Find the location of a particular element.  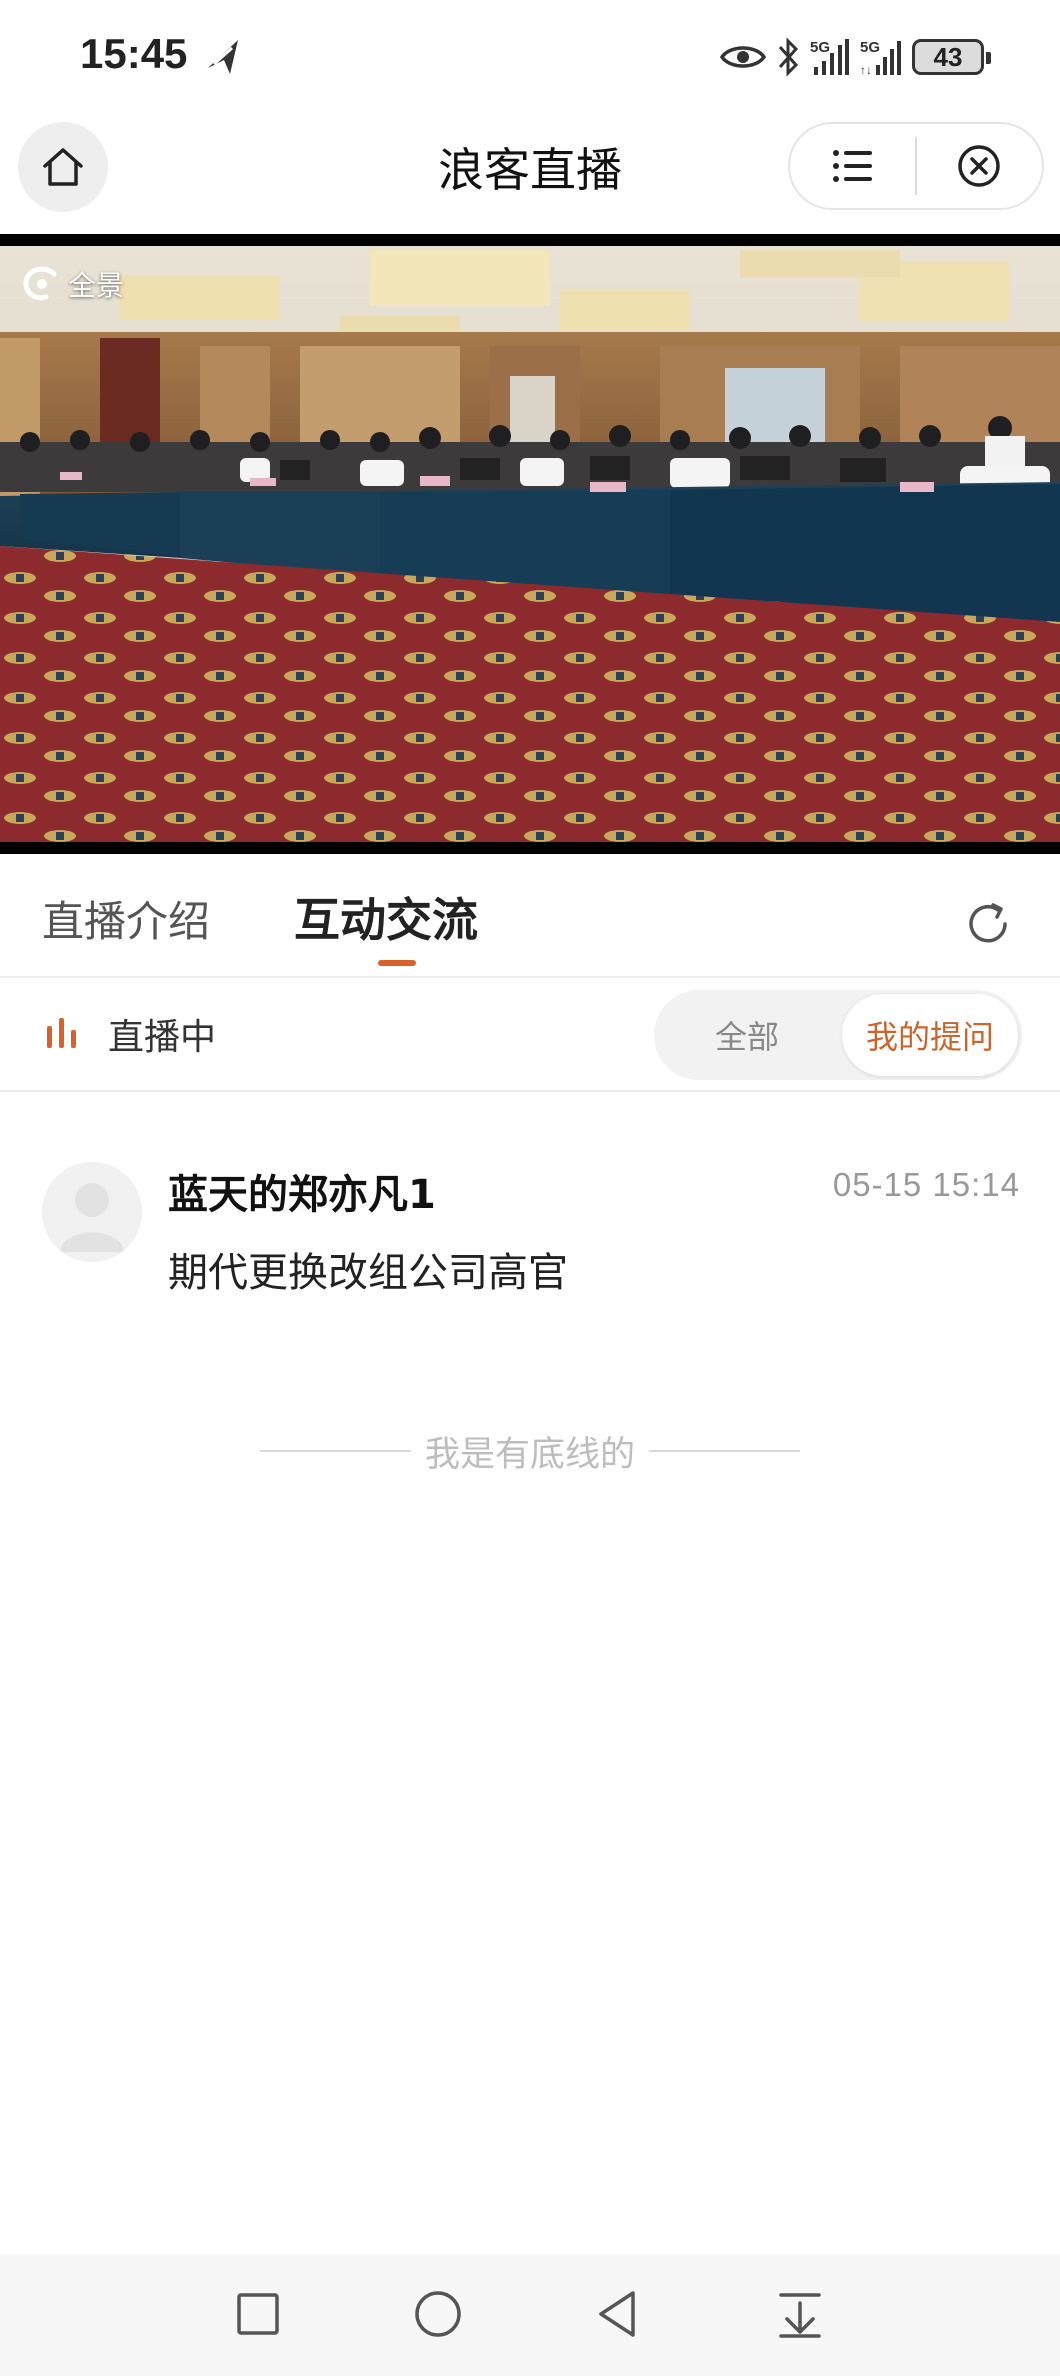

list-item: 蓝天的郑亦凡1 05-15 15:14 期代更换改组公司高官 is located at coordinates (530, 1194).